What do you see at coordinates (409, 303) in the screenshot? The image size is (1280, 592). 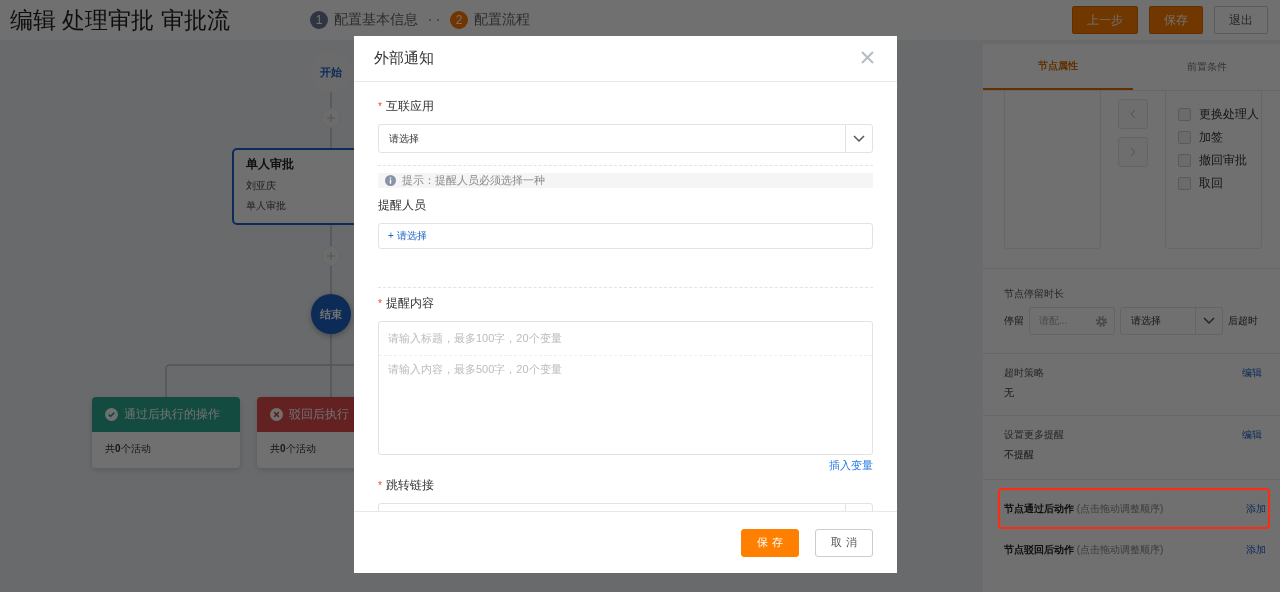 I see `field-label: 提醒内容` at bounding box center [409, 303].